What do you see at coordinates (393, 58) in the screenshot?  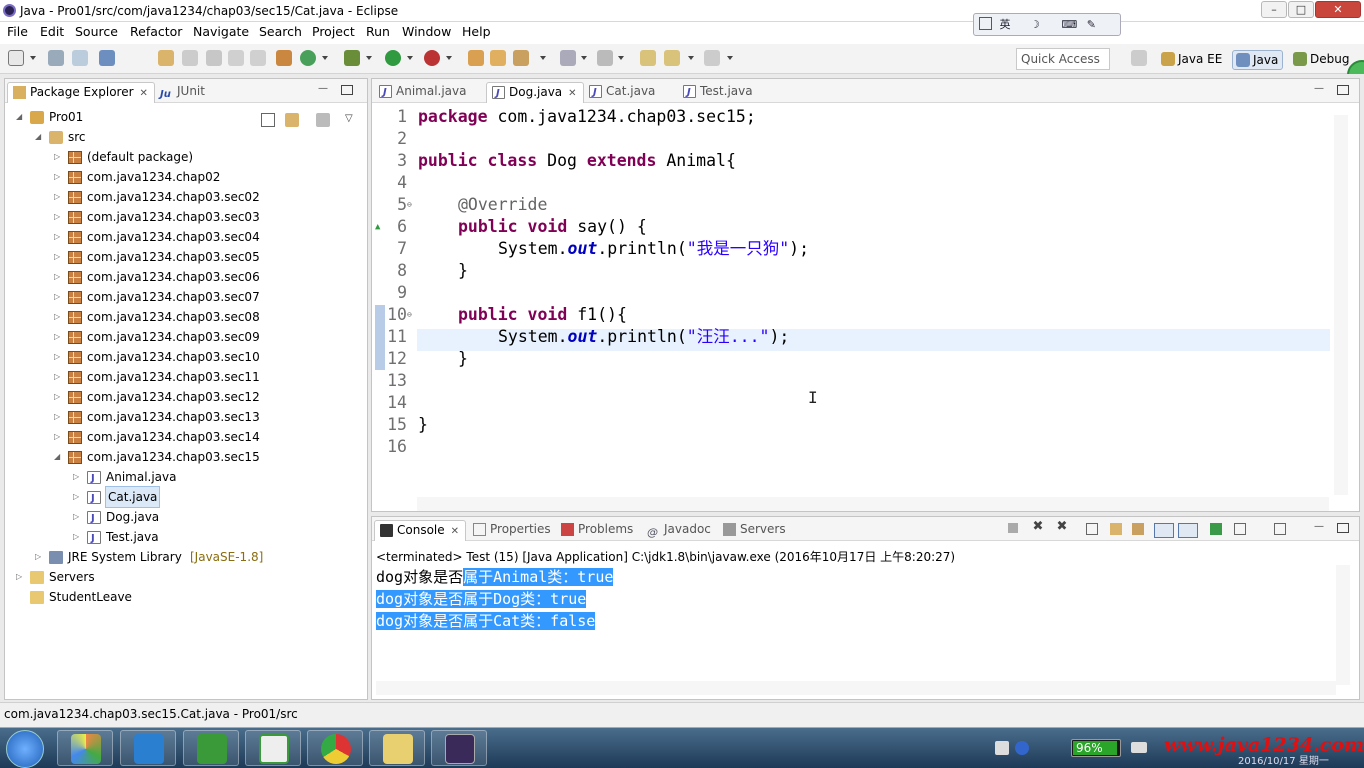 I see `run-icon` at bounding box center [393, 58].